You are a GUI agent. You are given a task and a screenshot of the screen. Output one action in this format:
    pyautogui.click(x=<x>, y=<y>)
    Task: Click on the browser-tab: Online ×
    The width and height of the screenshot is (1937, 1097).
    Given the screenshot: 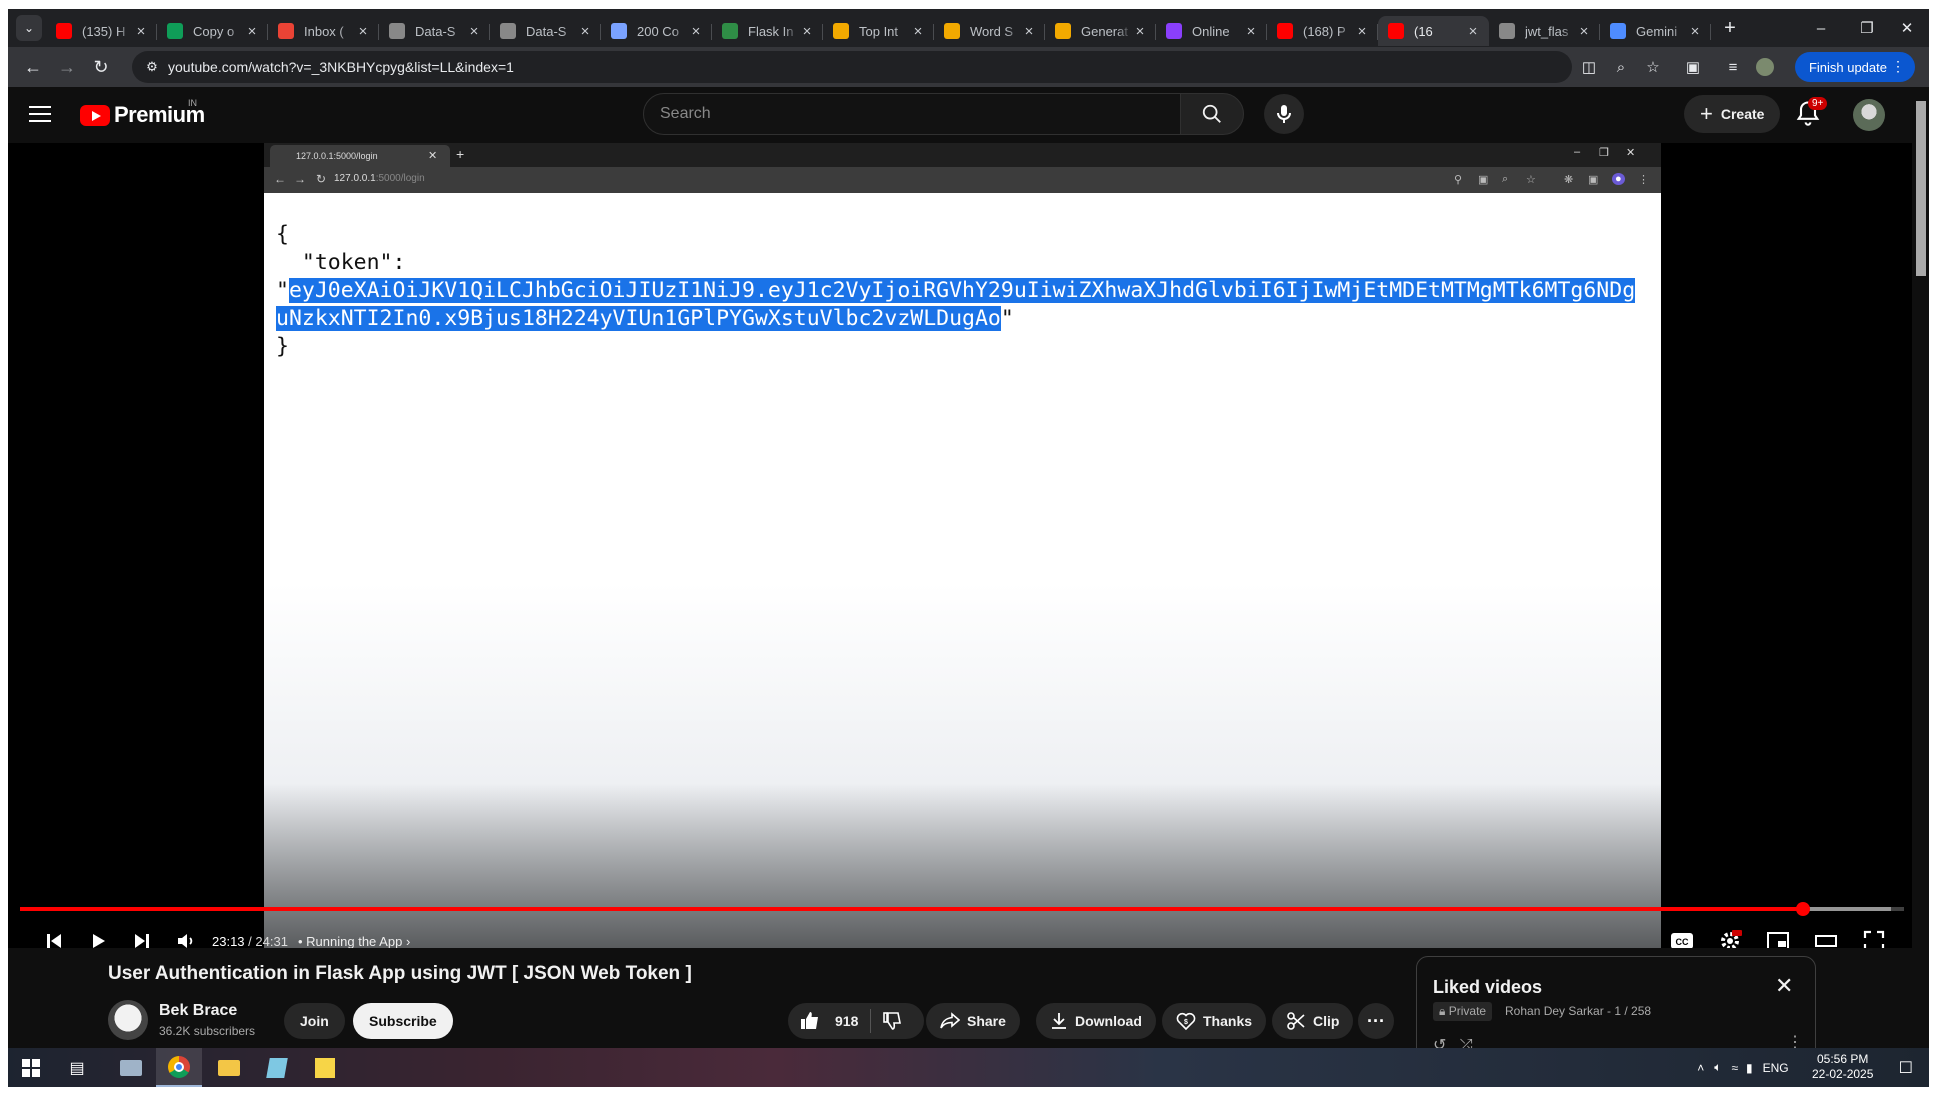 What is the action you would take?
    pyautogui.click(x=1211, y=31)
    